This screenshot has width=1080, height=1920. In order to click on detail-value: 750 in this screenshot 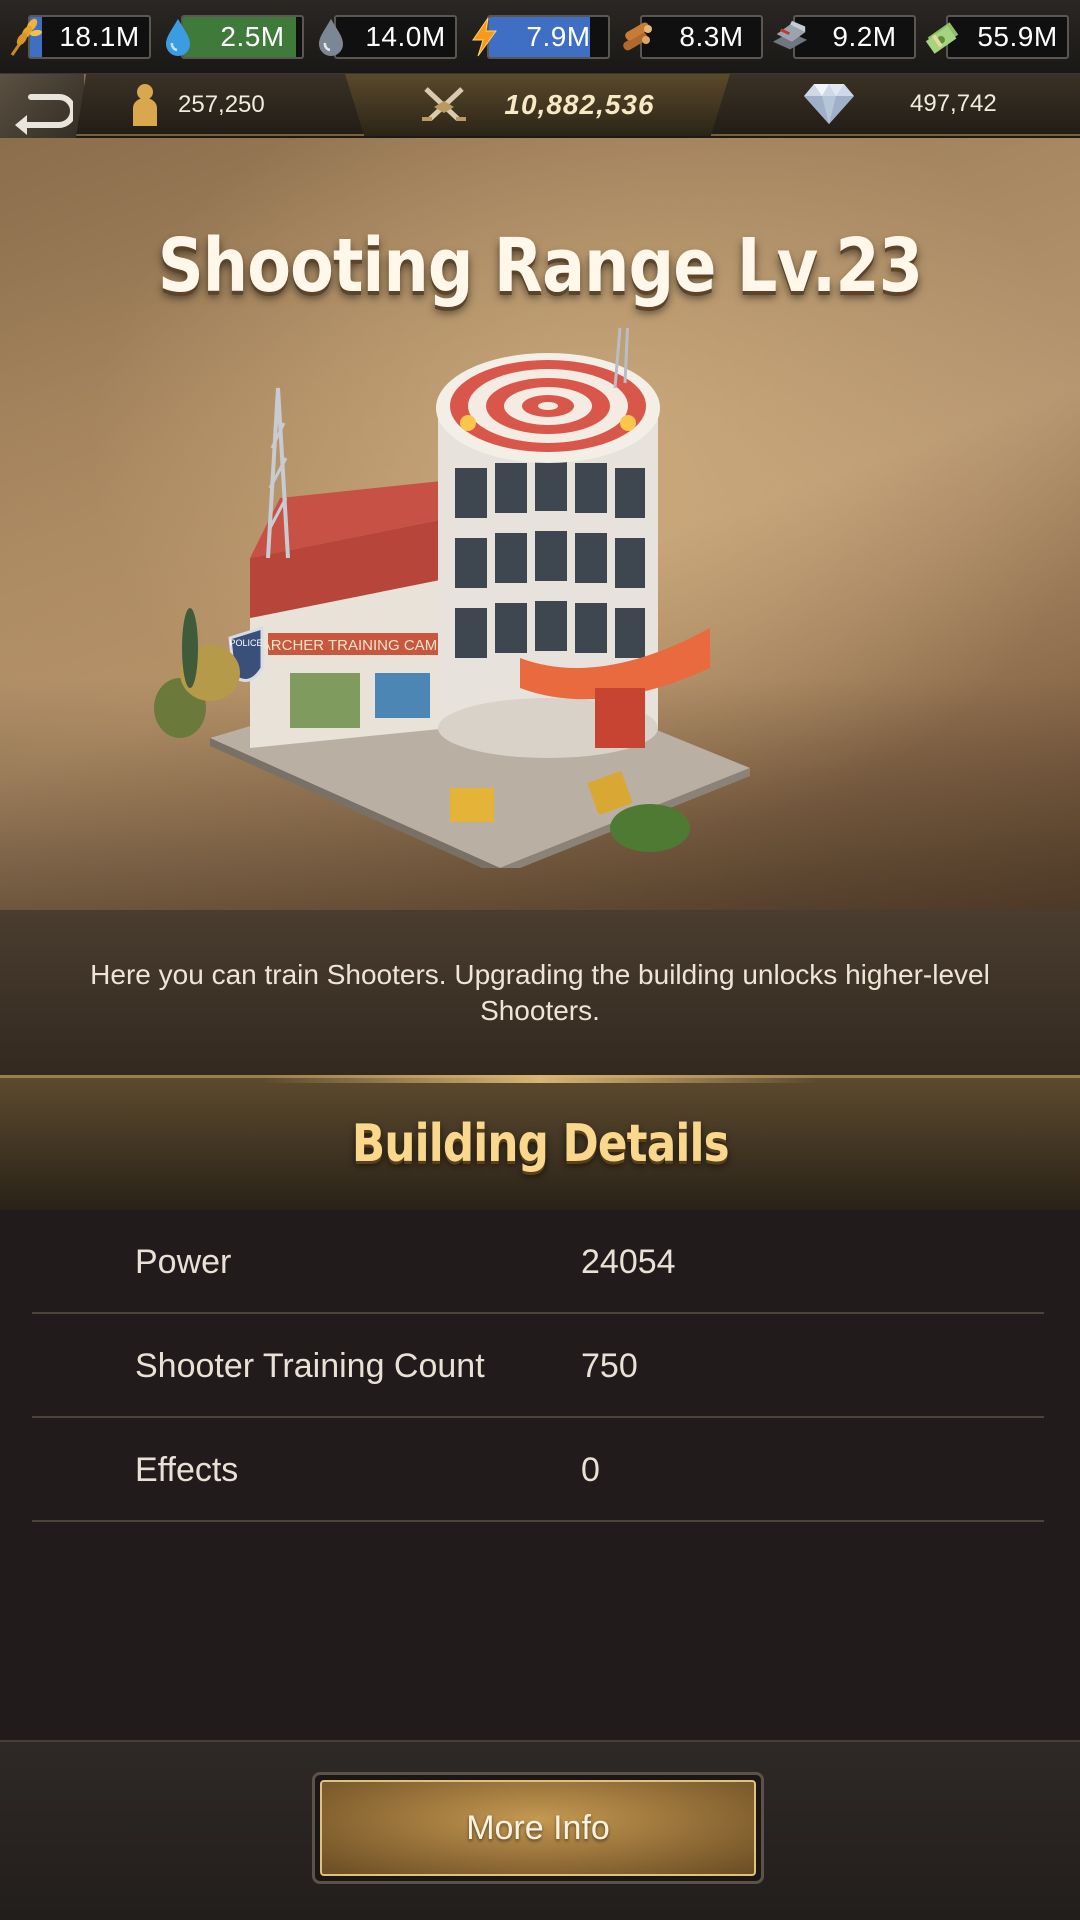, I will do `click(609, 1366)`.